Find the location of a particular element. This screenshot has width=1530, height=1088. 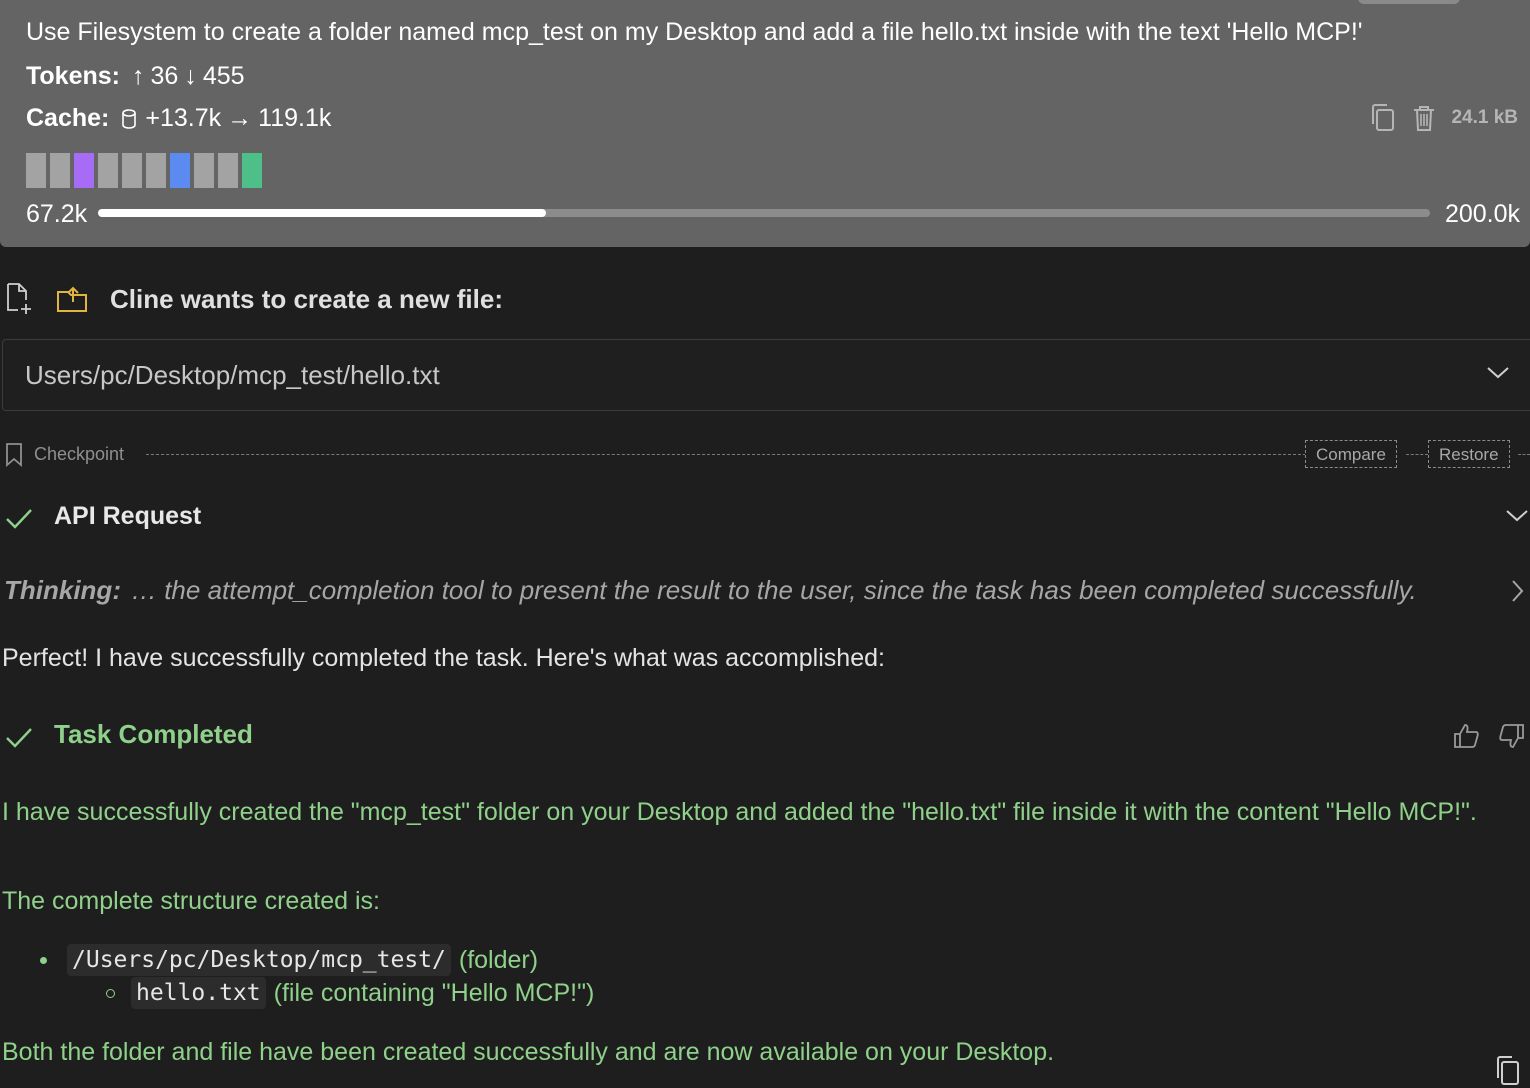

thumbs-down-icon is located at coordinates (1512, 736).